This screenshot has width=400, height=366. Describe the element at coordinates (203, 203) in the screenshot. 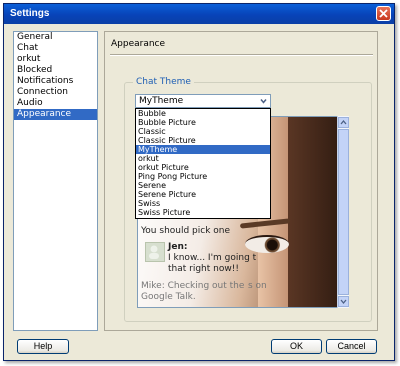

I see `theme-option-swiss: Swiss` at that location.